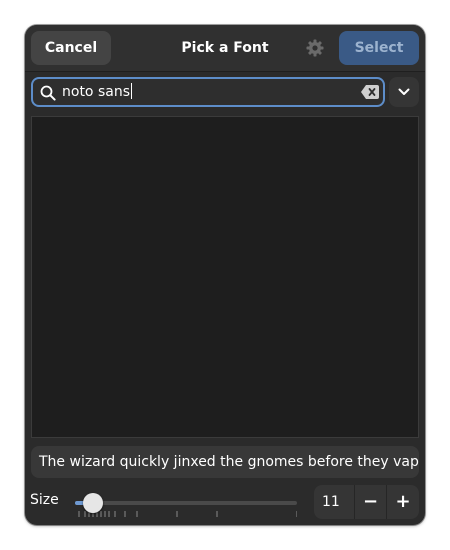  I want to click on search-options-dropdown, so click(404, 92).